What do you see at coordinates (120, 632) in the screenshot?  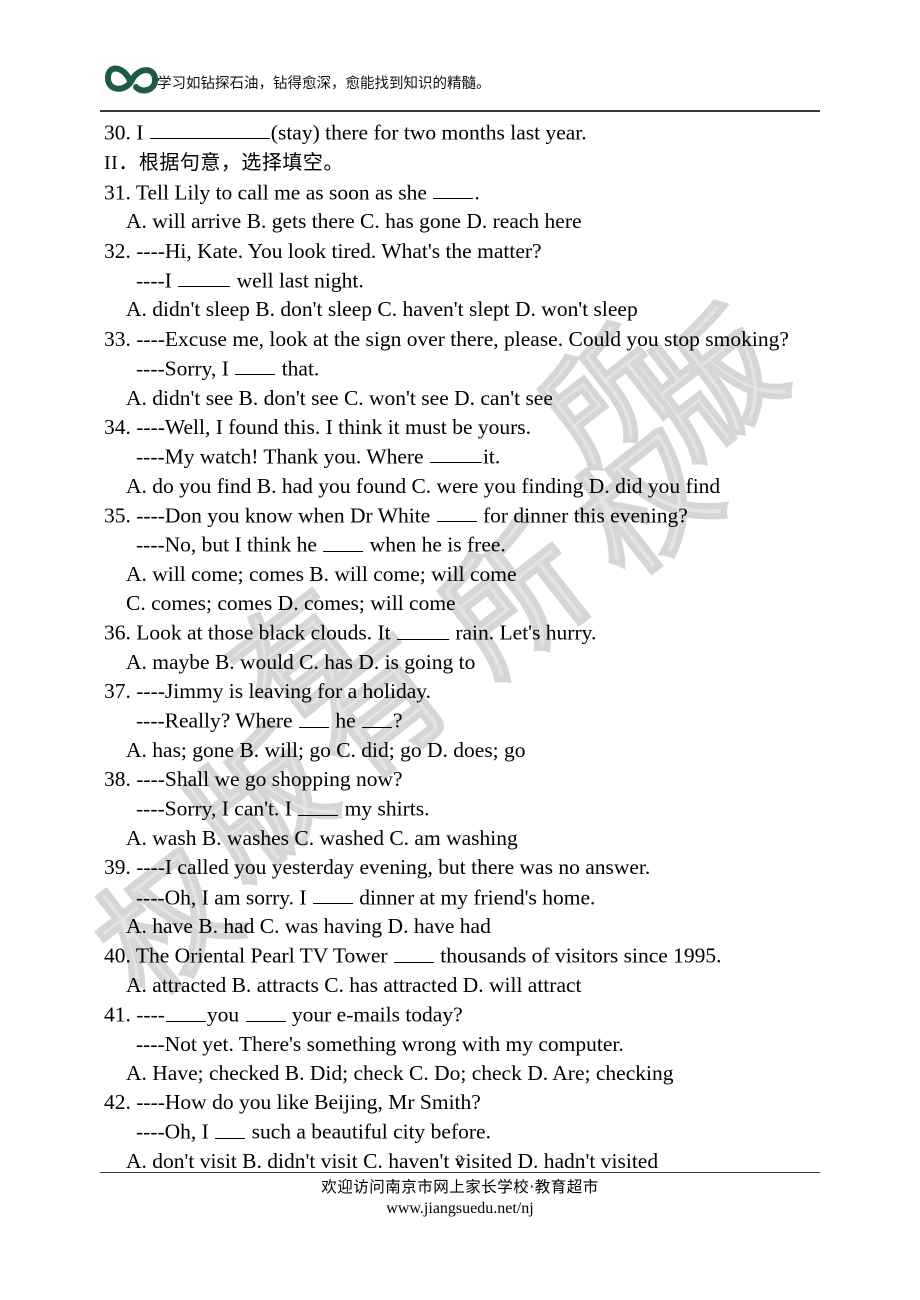 I see `question-number: 36.` at bounding box center [120, 632].